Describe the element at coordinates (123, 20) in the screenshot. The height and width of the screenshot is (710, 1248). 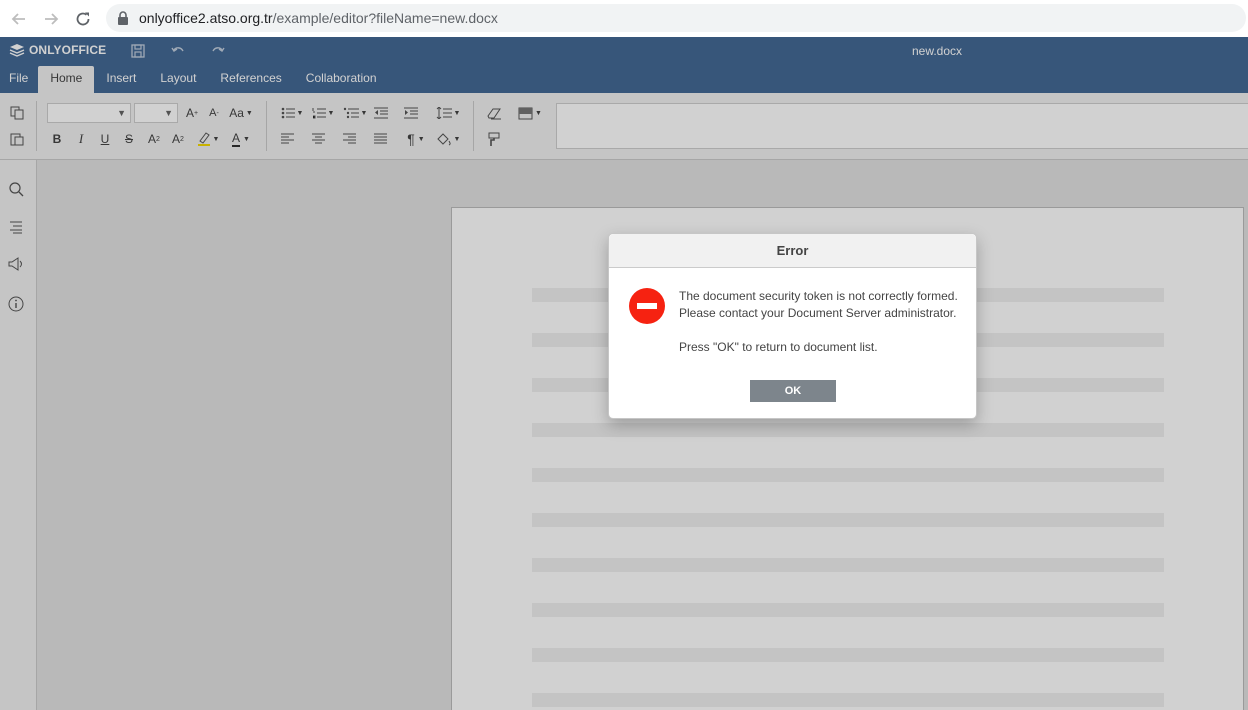
I see `lock-icon` at that location.